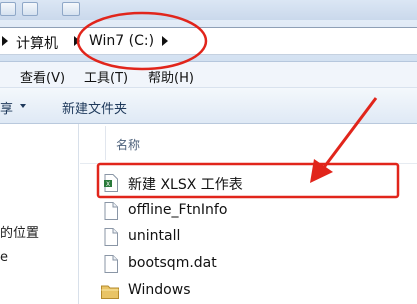 The height and width of the screenshot is (304, 417). Describe the element at coordinates (94, 107) in the screenshot. I see `new-folder-button: 新建文件夹` at that location.